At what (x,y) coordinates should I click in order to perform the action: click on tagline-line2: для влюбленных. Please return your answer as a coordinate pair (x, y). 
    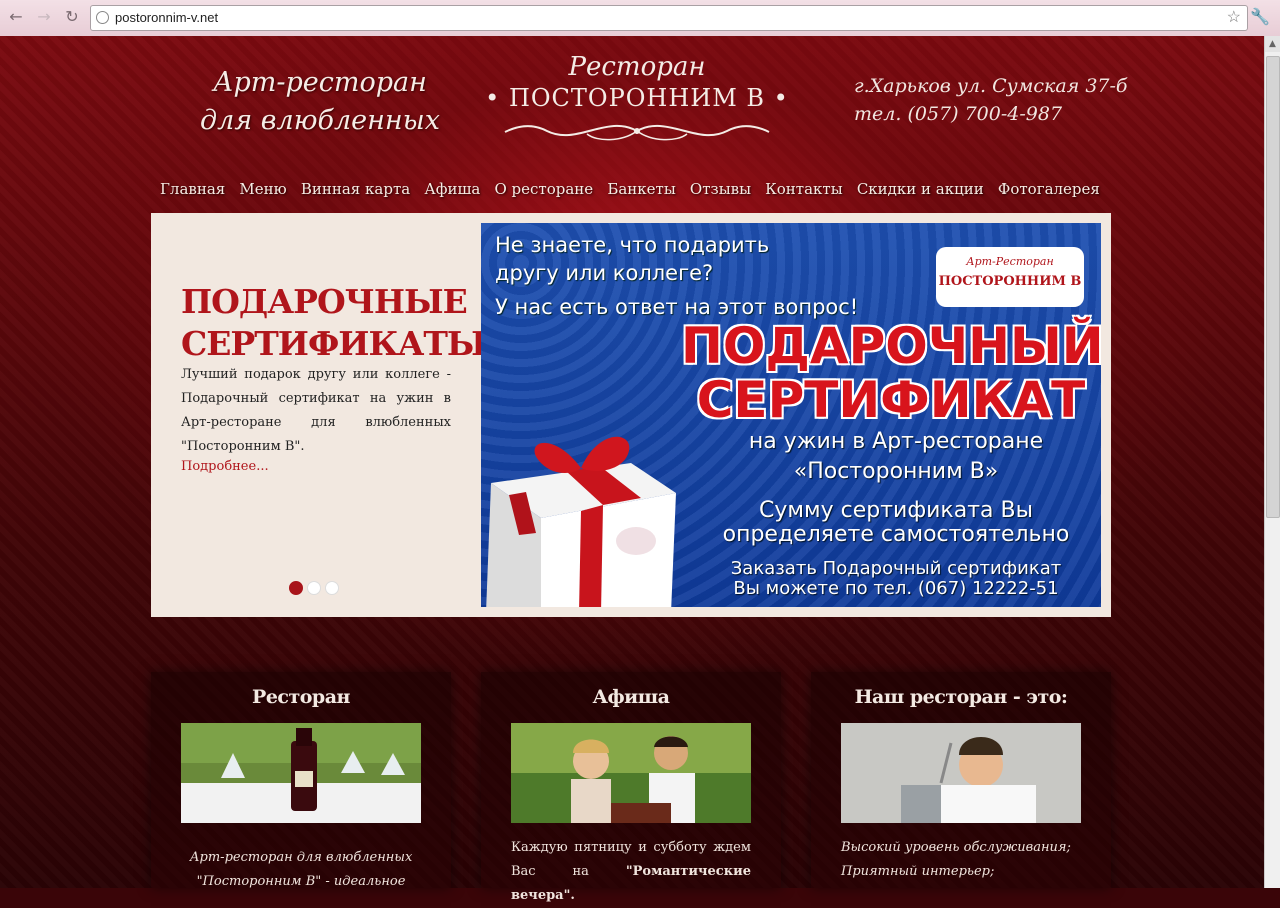
    Looking at the image, I should click on (320, 120).